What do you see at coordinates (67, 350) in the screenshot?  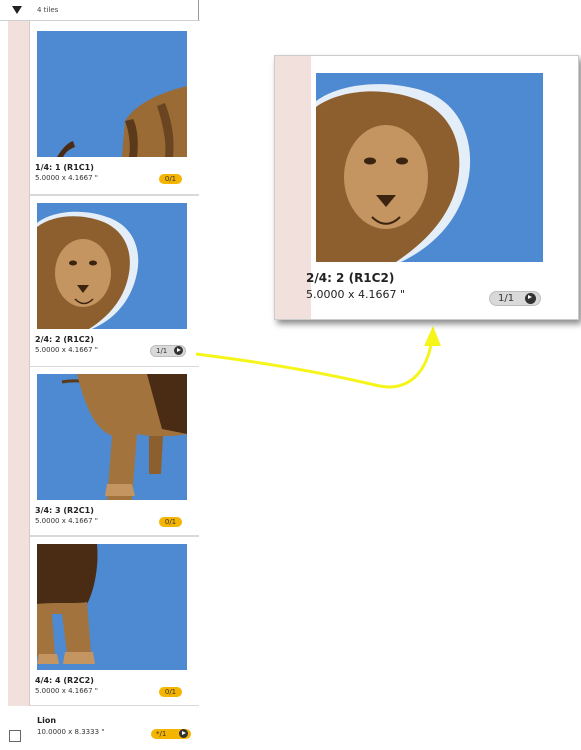 I see `tile-size-2: 5.0000 x 4.1667 "` at bounding box center [67, 350].